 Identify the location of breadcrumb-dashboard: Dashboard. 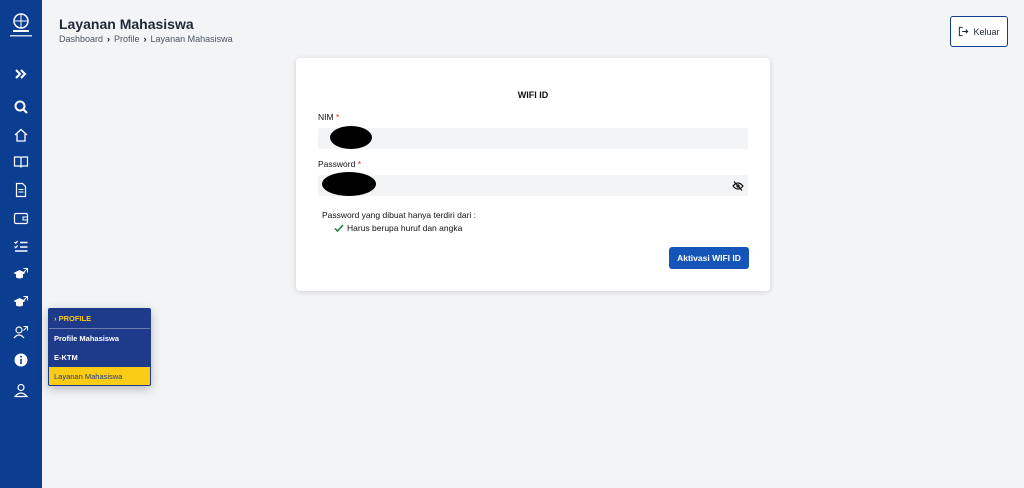
(81, 39).